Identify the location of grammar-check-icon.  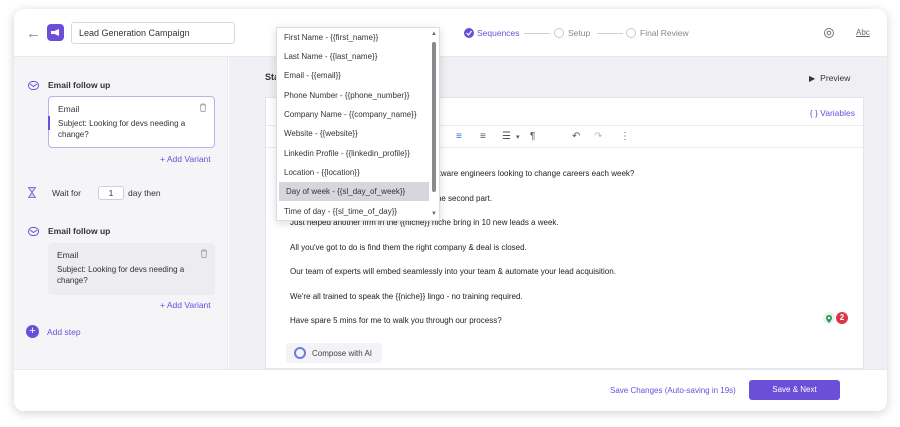
(829, 318).